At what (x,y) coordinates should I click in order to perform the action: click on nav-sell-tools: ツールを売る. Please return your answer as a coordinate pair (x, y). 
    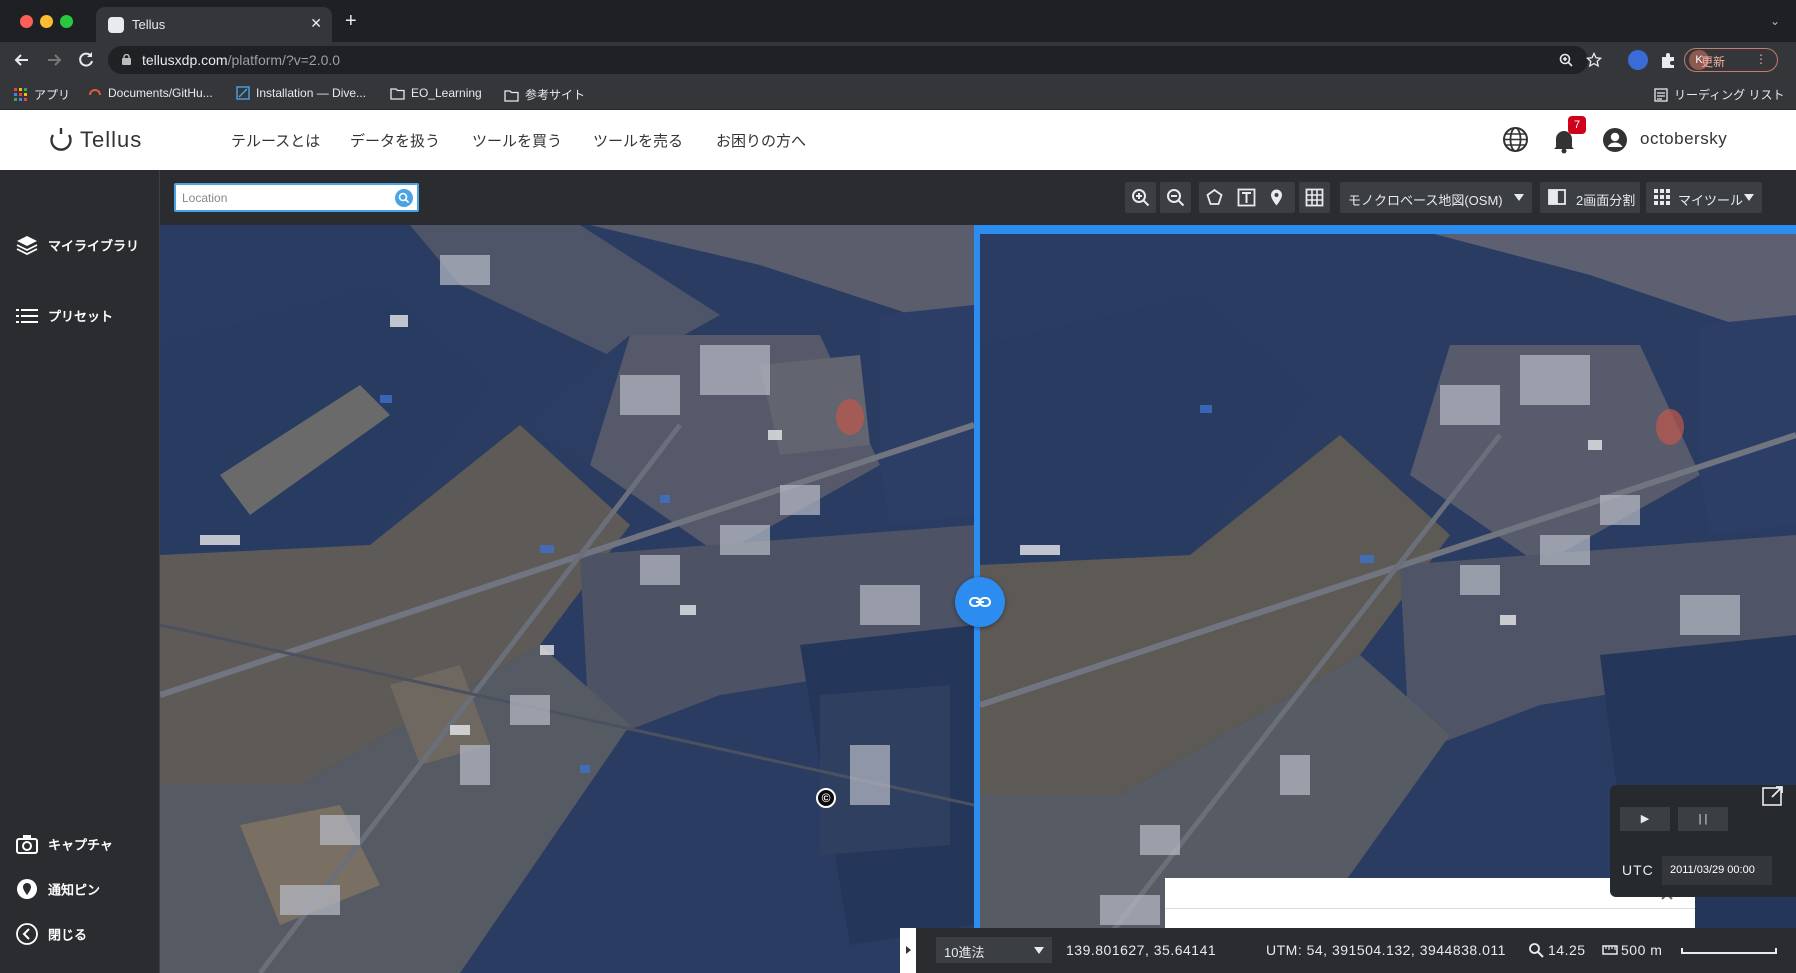
    Looking at the image, I should click on (638, 140).